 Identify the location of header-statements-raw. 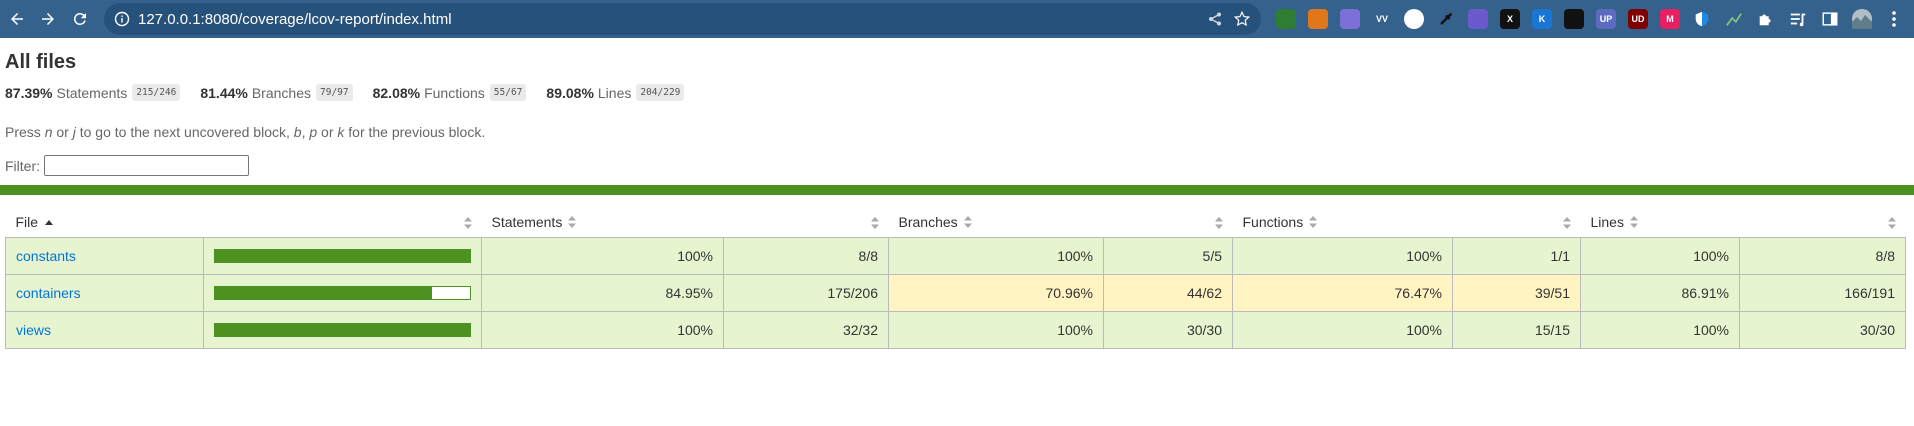
(806, 222).